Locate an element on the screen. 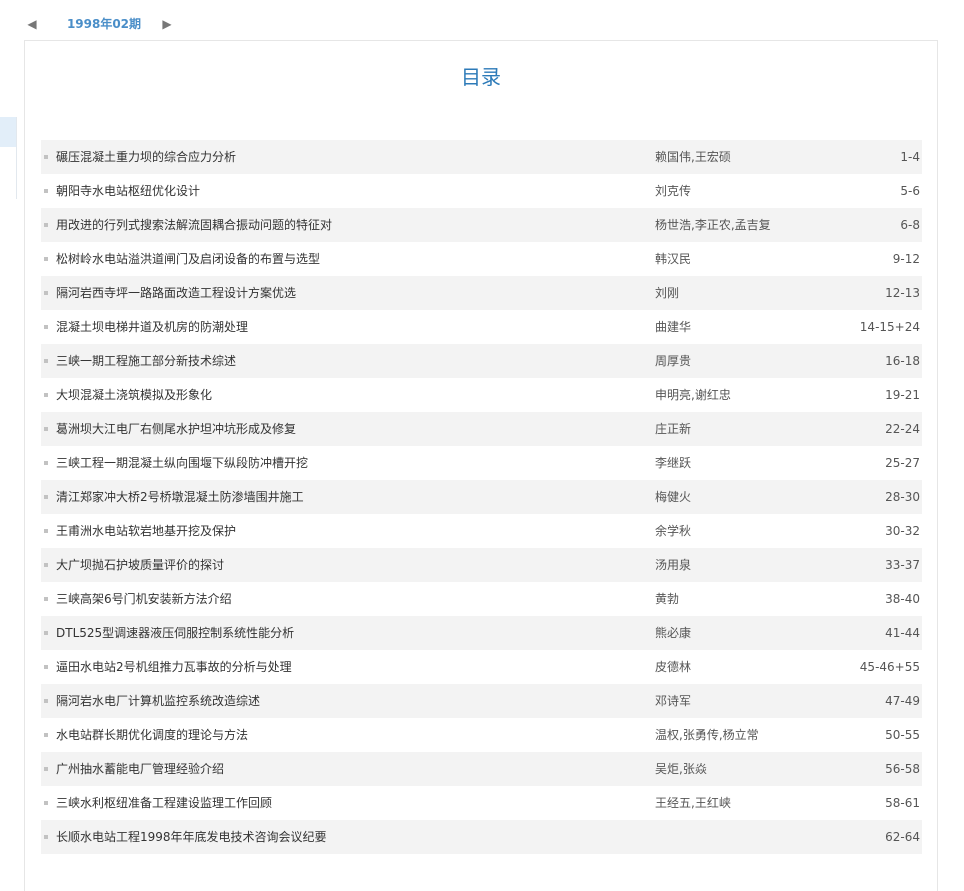 This screenshot has height=891, width=964. article-pages: 25-27 is located at coordinates (902, 463).